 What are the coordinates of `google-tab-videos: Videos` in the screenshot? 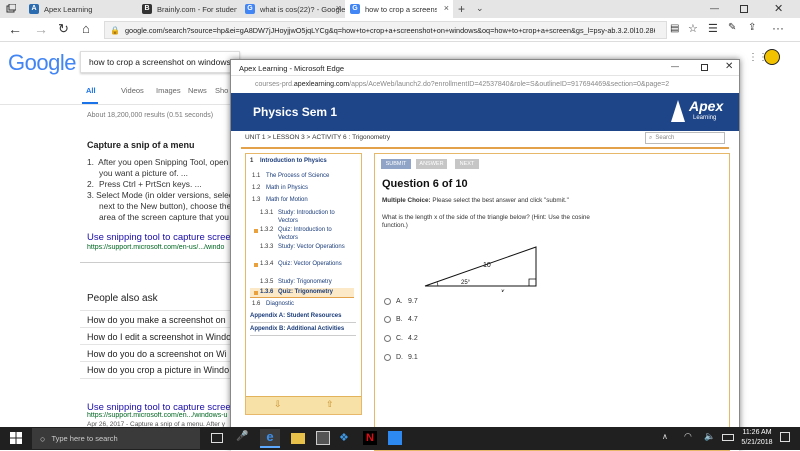 It's located at (132, 90).